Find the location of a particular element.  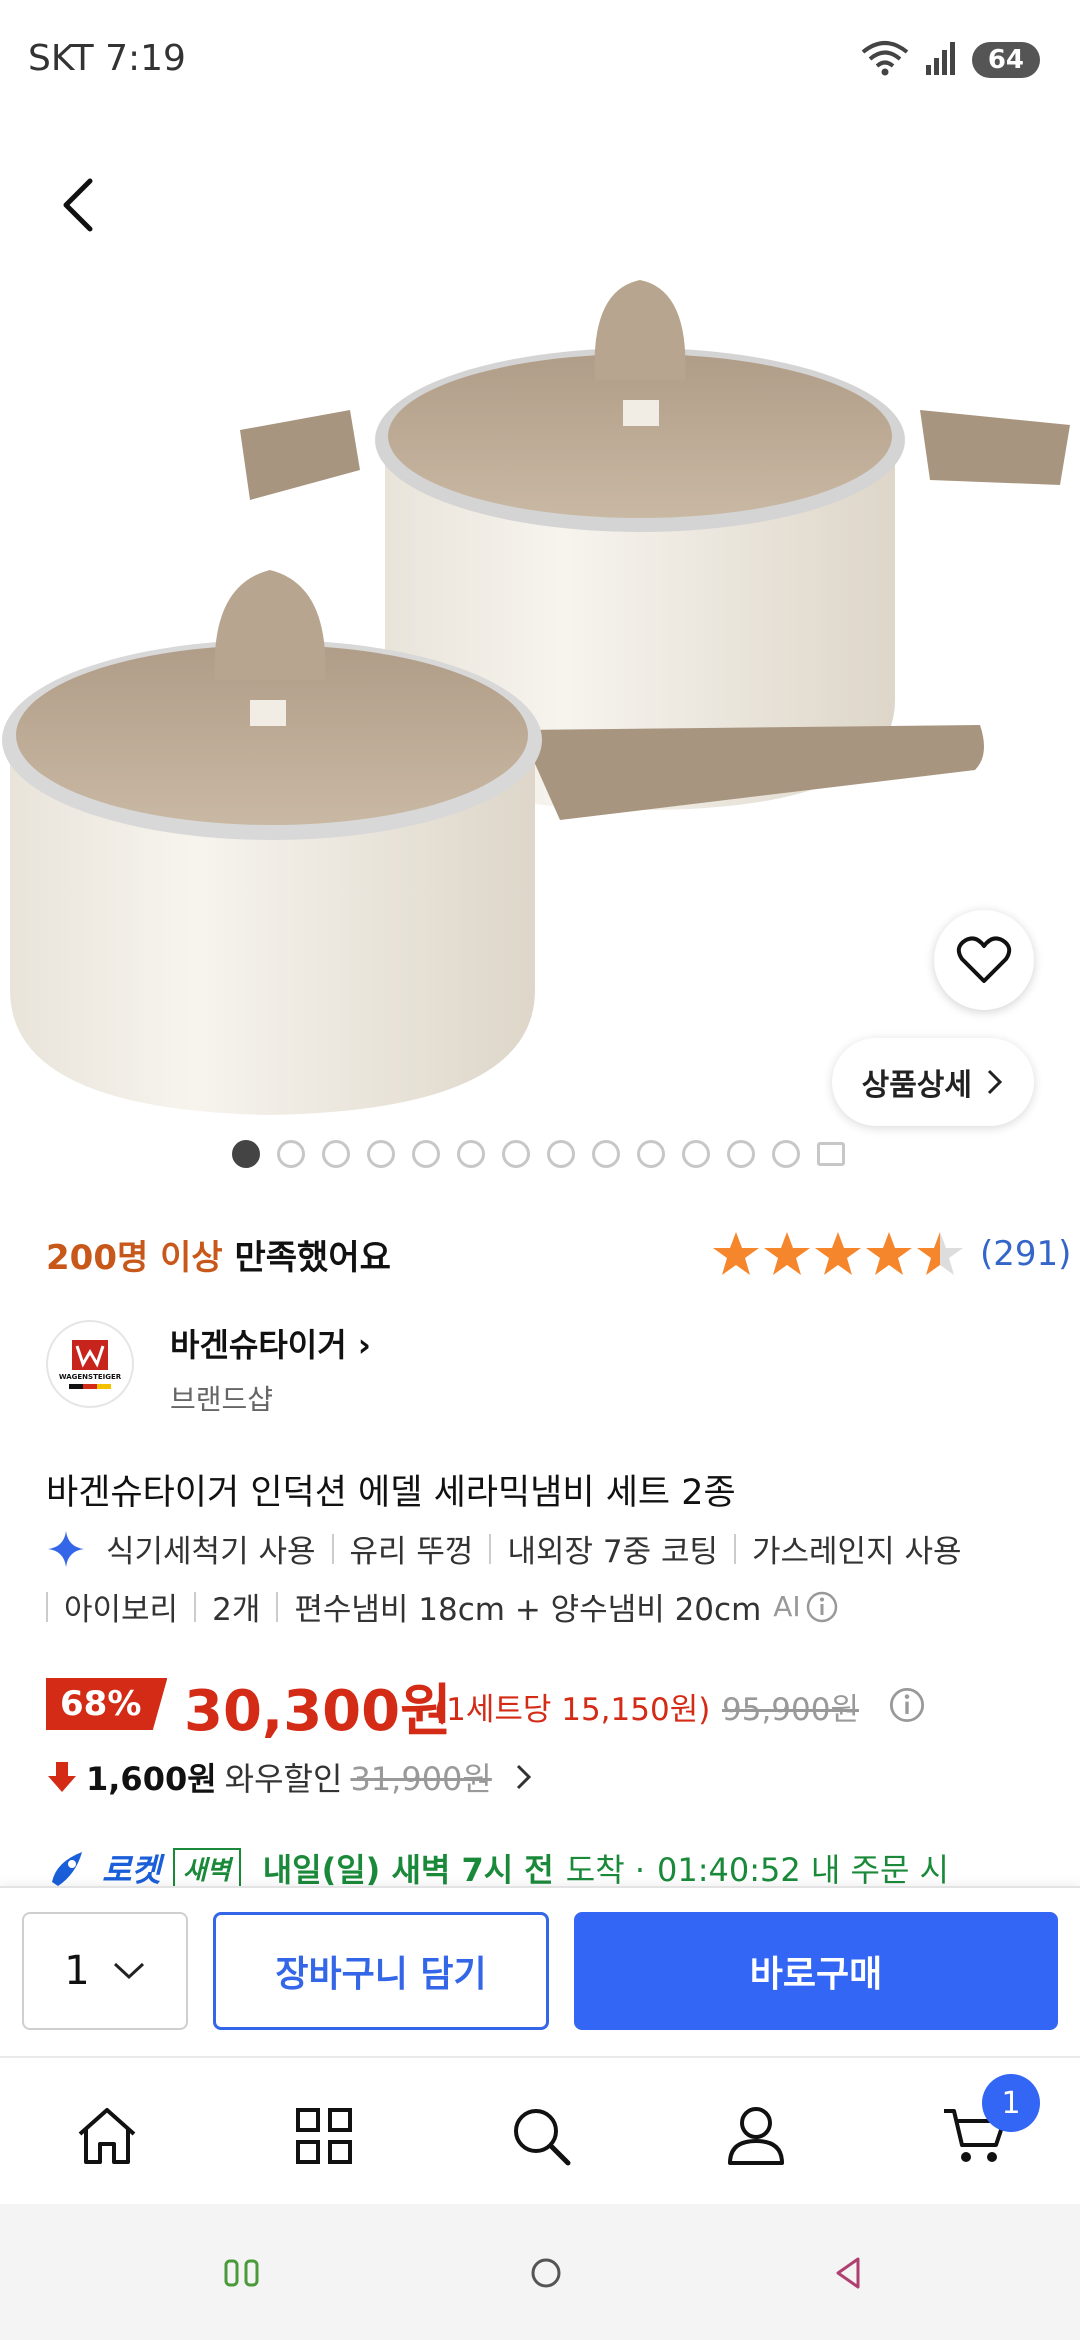

nav-my-page is located at coordinates (756, 2136).